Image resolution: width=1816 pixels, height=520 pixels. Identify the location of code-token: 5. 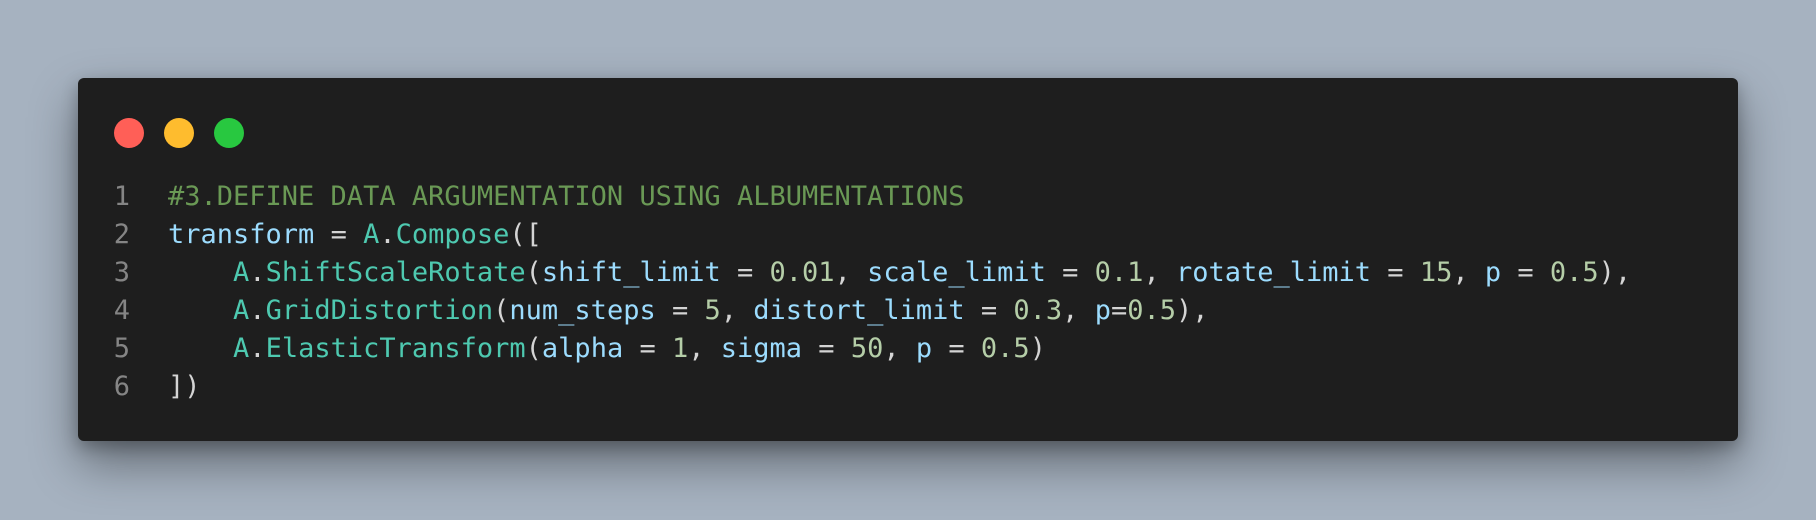
(712, 310).